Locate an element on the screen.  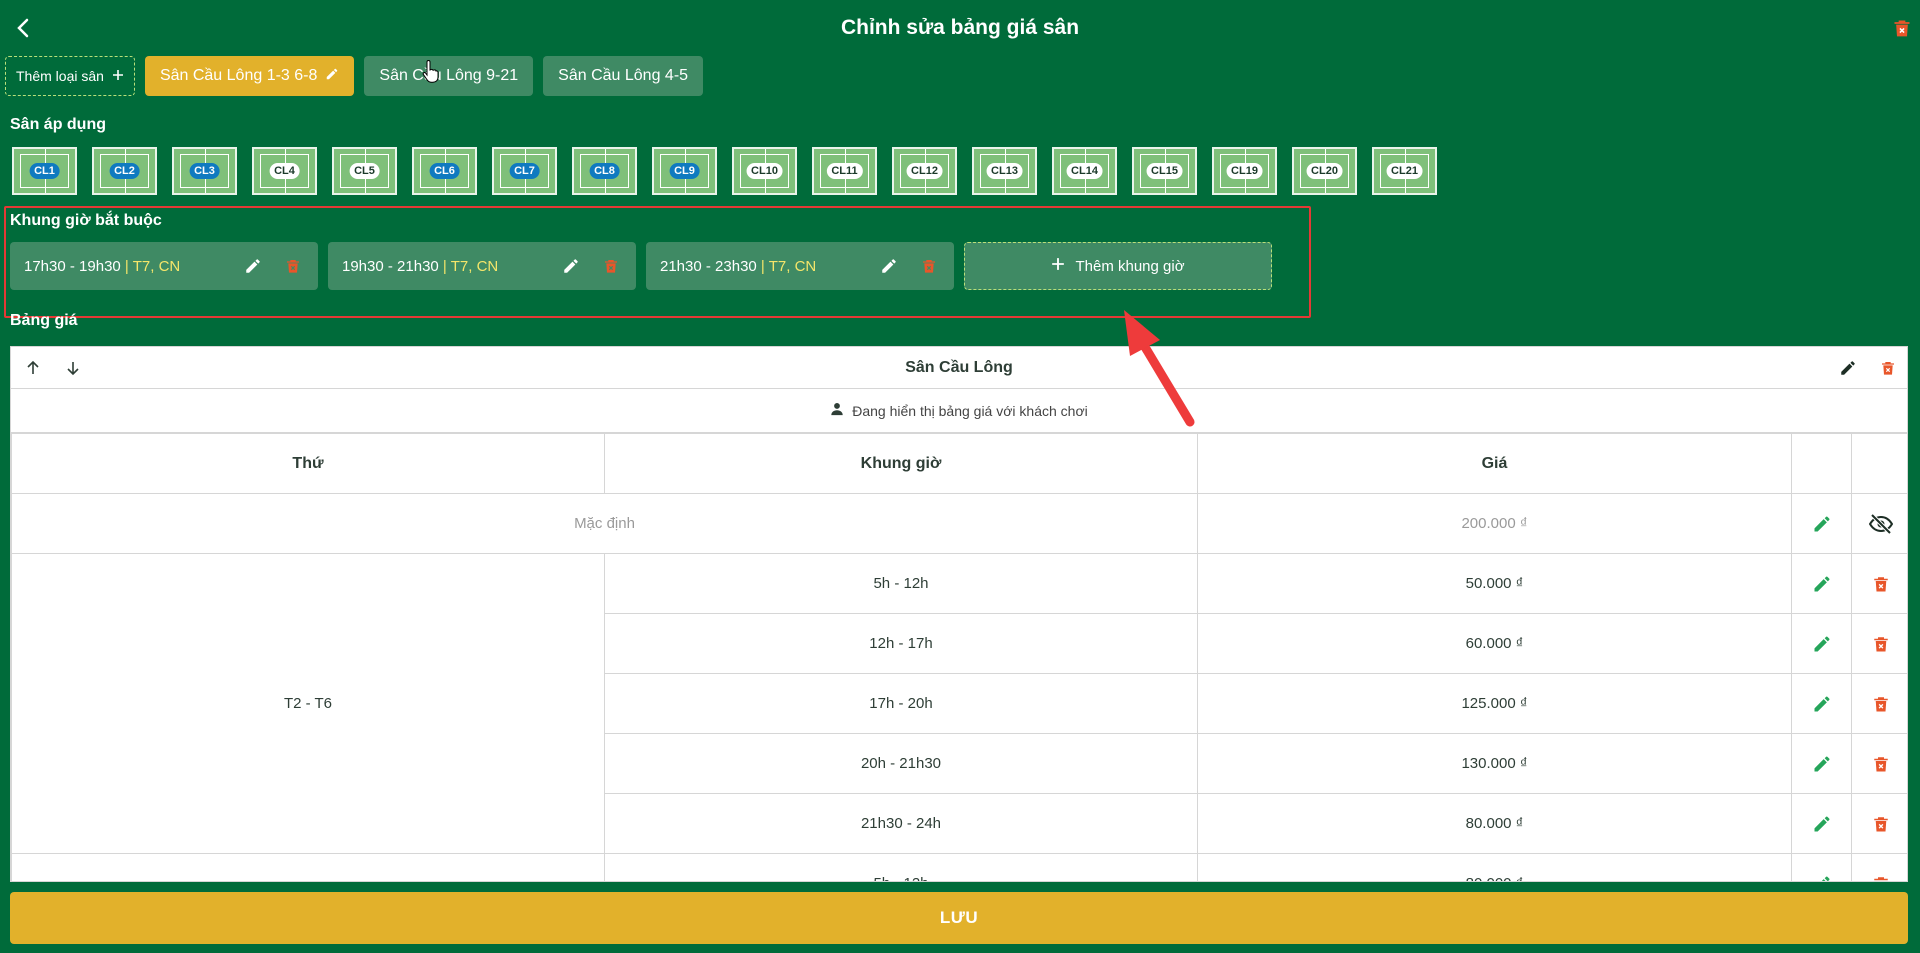
page-title: Chỉnh sửa bảng giá sân is located at coordinates (960, 27).